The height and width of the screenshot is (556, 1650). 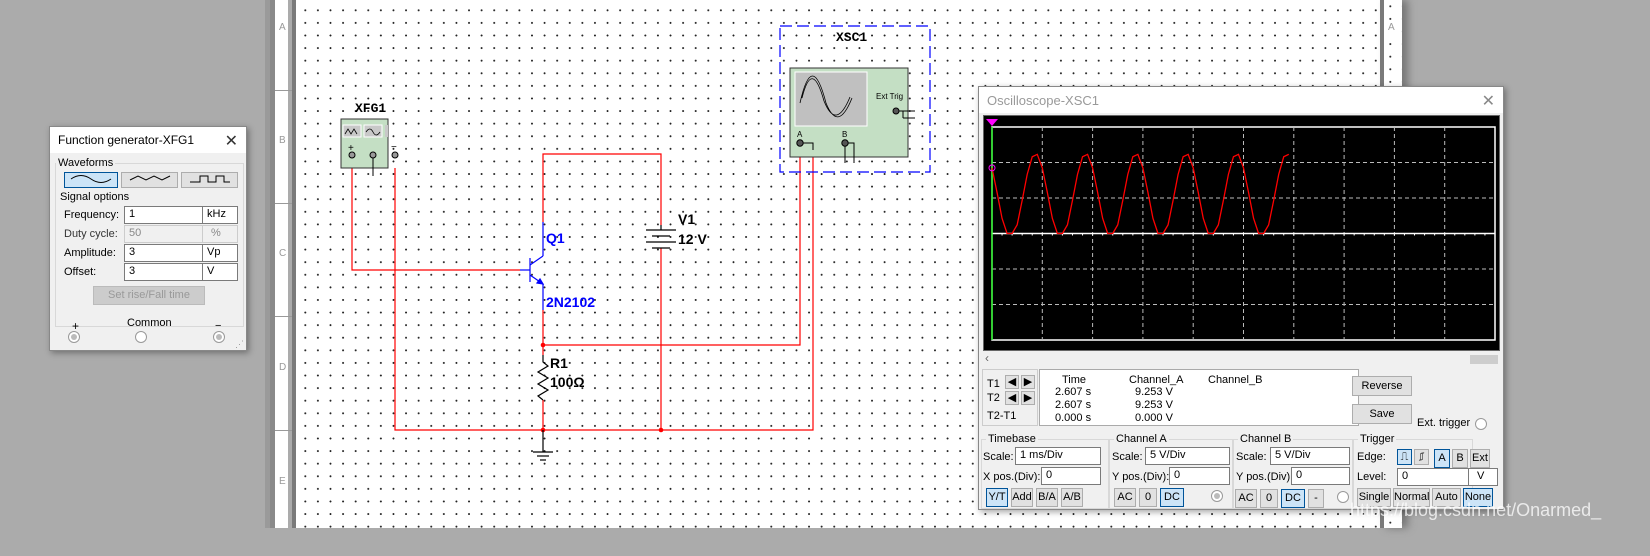 I want to click on scrollbar-thumb, so click(x=1484, y=359).